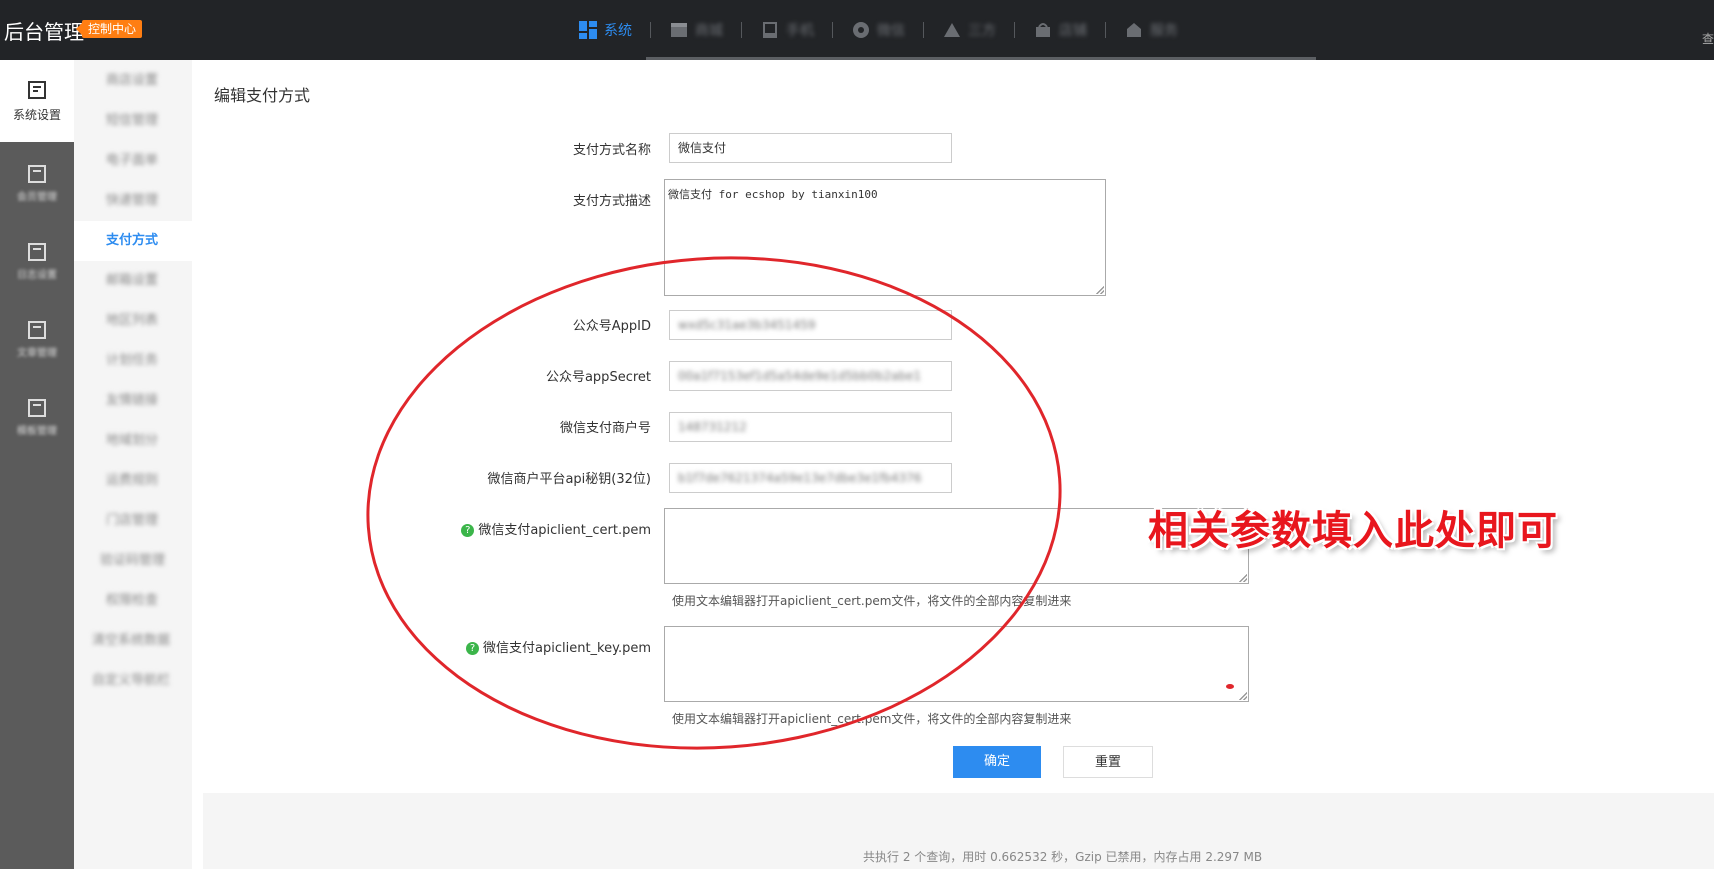  I want to click on nav-mobile: 手机, so click(787, 30).